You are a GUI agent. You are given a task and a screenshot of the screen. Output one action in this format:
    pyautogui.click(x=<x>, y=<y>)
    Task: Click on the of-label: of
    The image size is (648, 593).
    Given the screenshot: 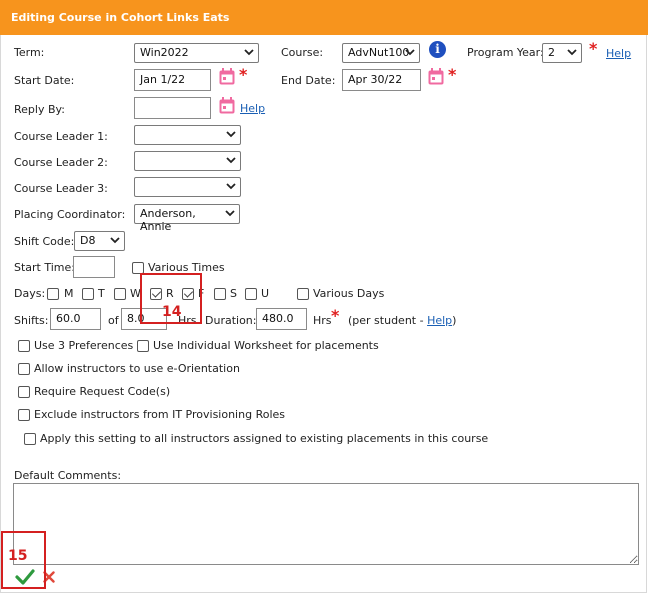 What is the action you would take?
    pyautogui.click(x=113, y=320)
    